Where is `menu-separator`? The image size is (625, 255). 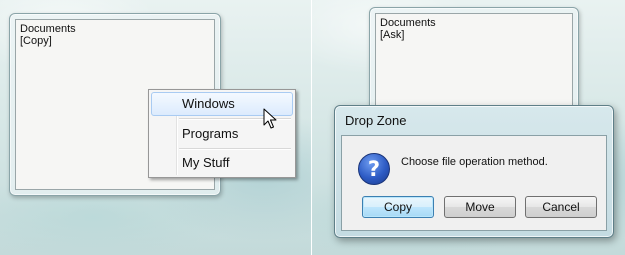
menu-separator is located at coordinates (235, 149).